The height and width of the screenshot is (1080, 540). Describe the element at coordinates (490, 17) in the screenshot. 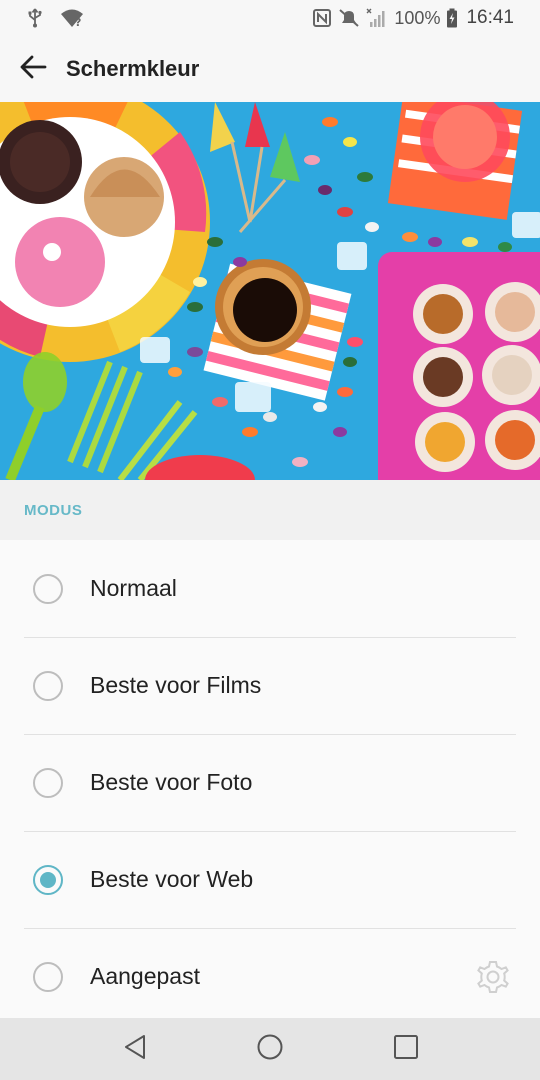

I see `clock: 16:41` at that location.